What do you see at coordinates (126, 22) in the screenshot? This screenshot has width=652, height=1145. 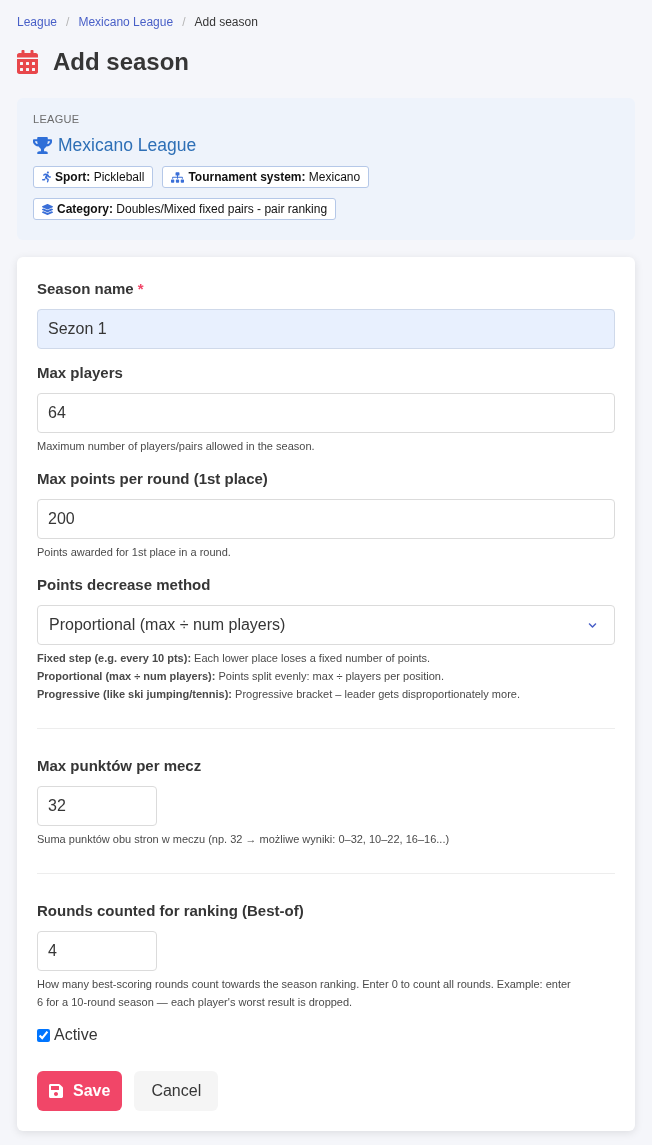 I see `breadcrumb-link: Mexicano League` at bounding box center [126, 22].